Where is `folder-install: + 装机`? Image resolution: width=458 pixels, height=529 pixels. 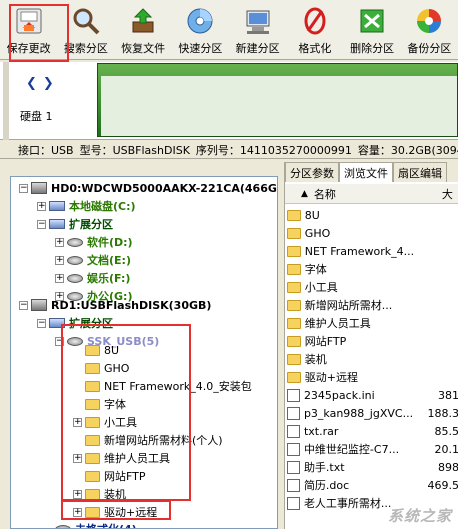 folder-install: + 装机 is located at coordinates (99, 494).